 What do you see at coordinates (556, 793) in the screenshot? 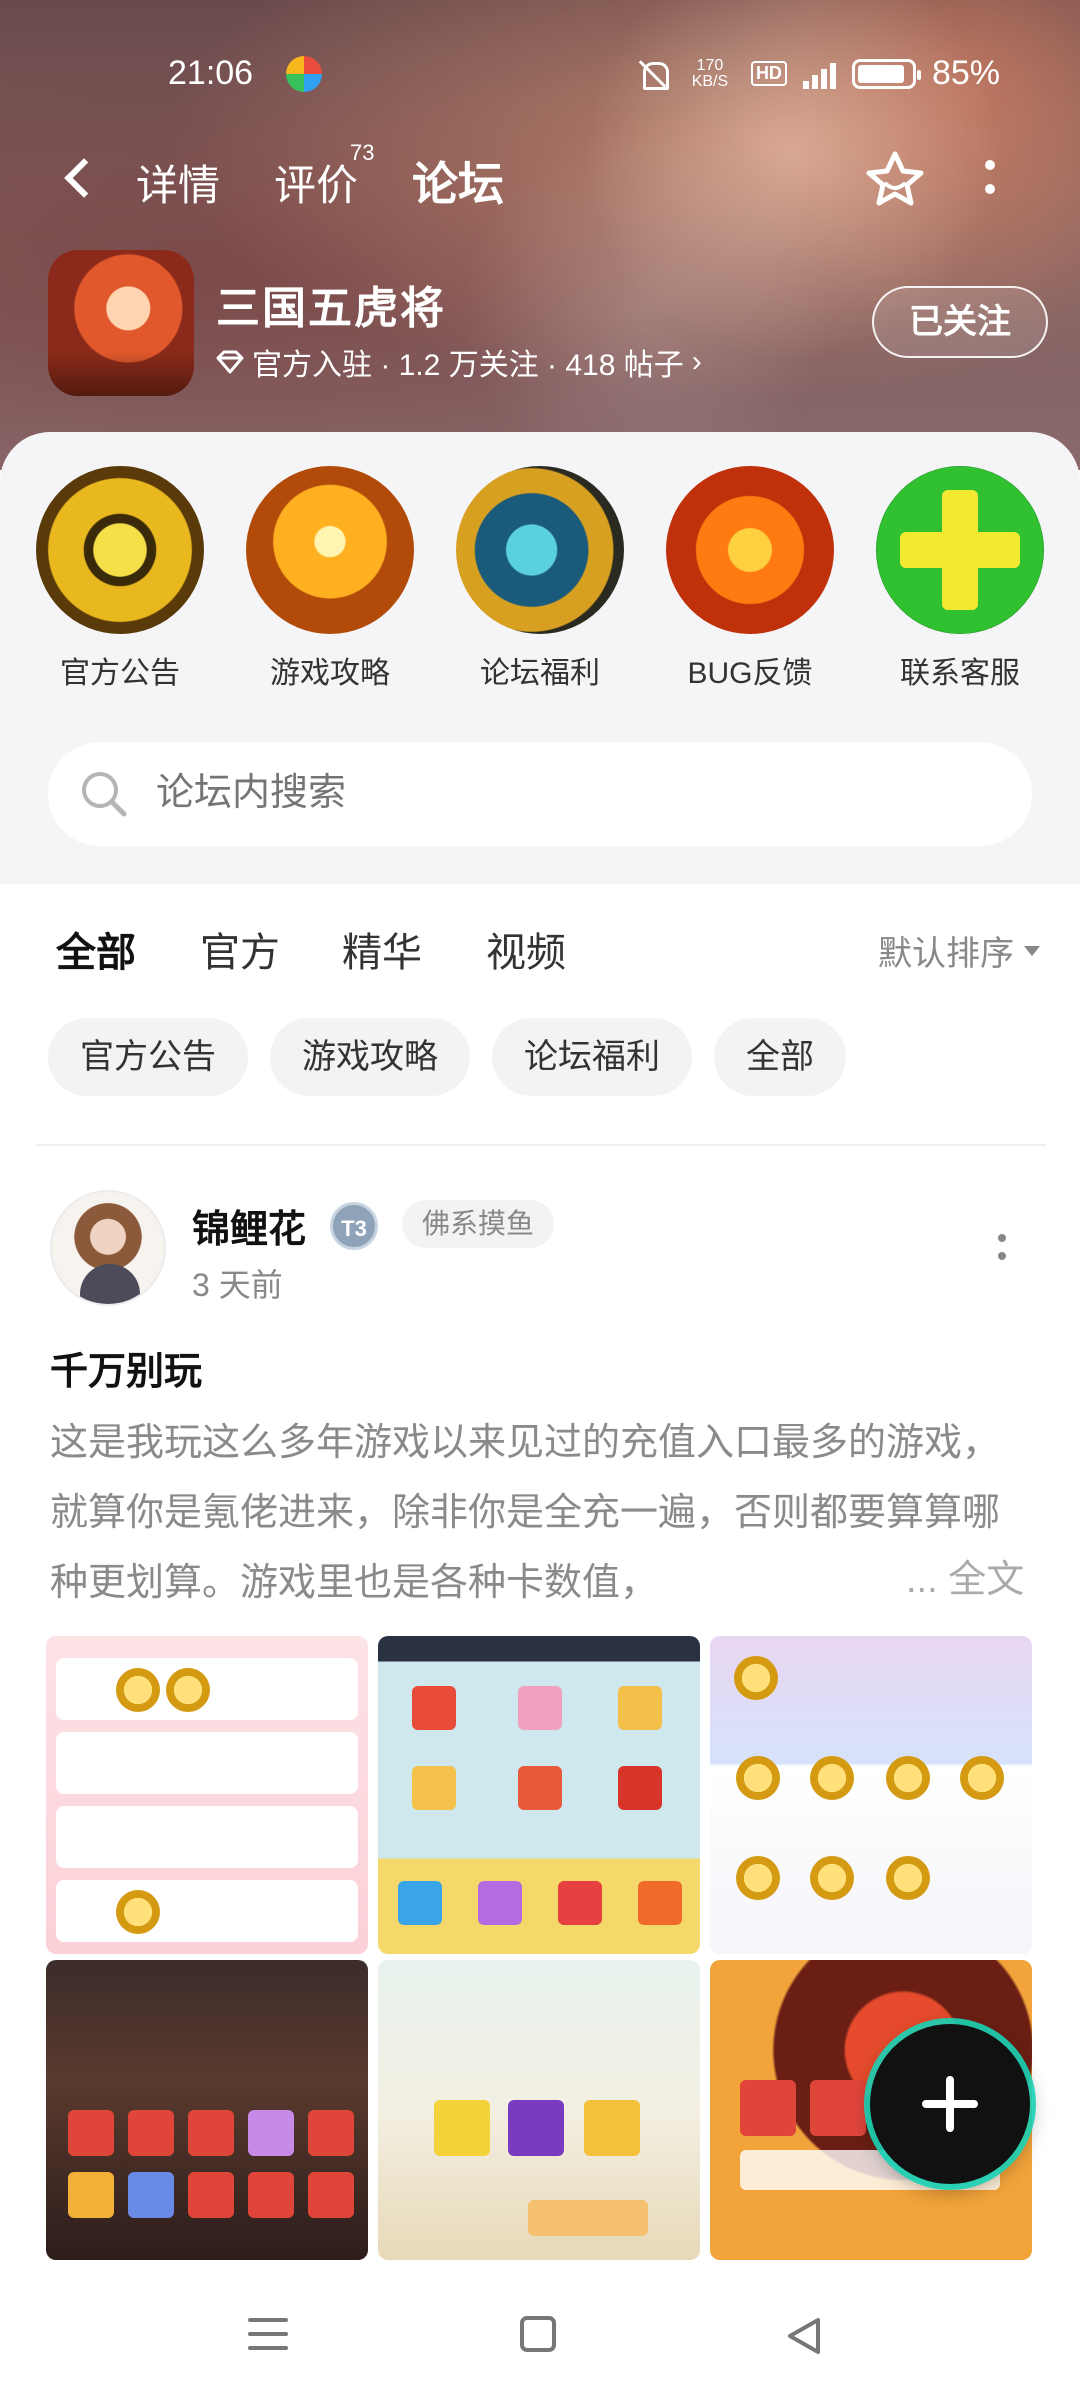
I see `search-input` at bounding box center [556, 793].